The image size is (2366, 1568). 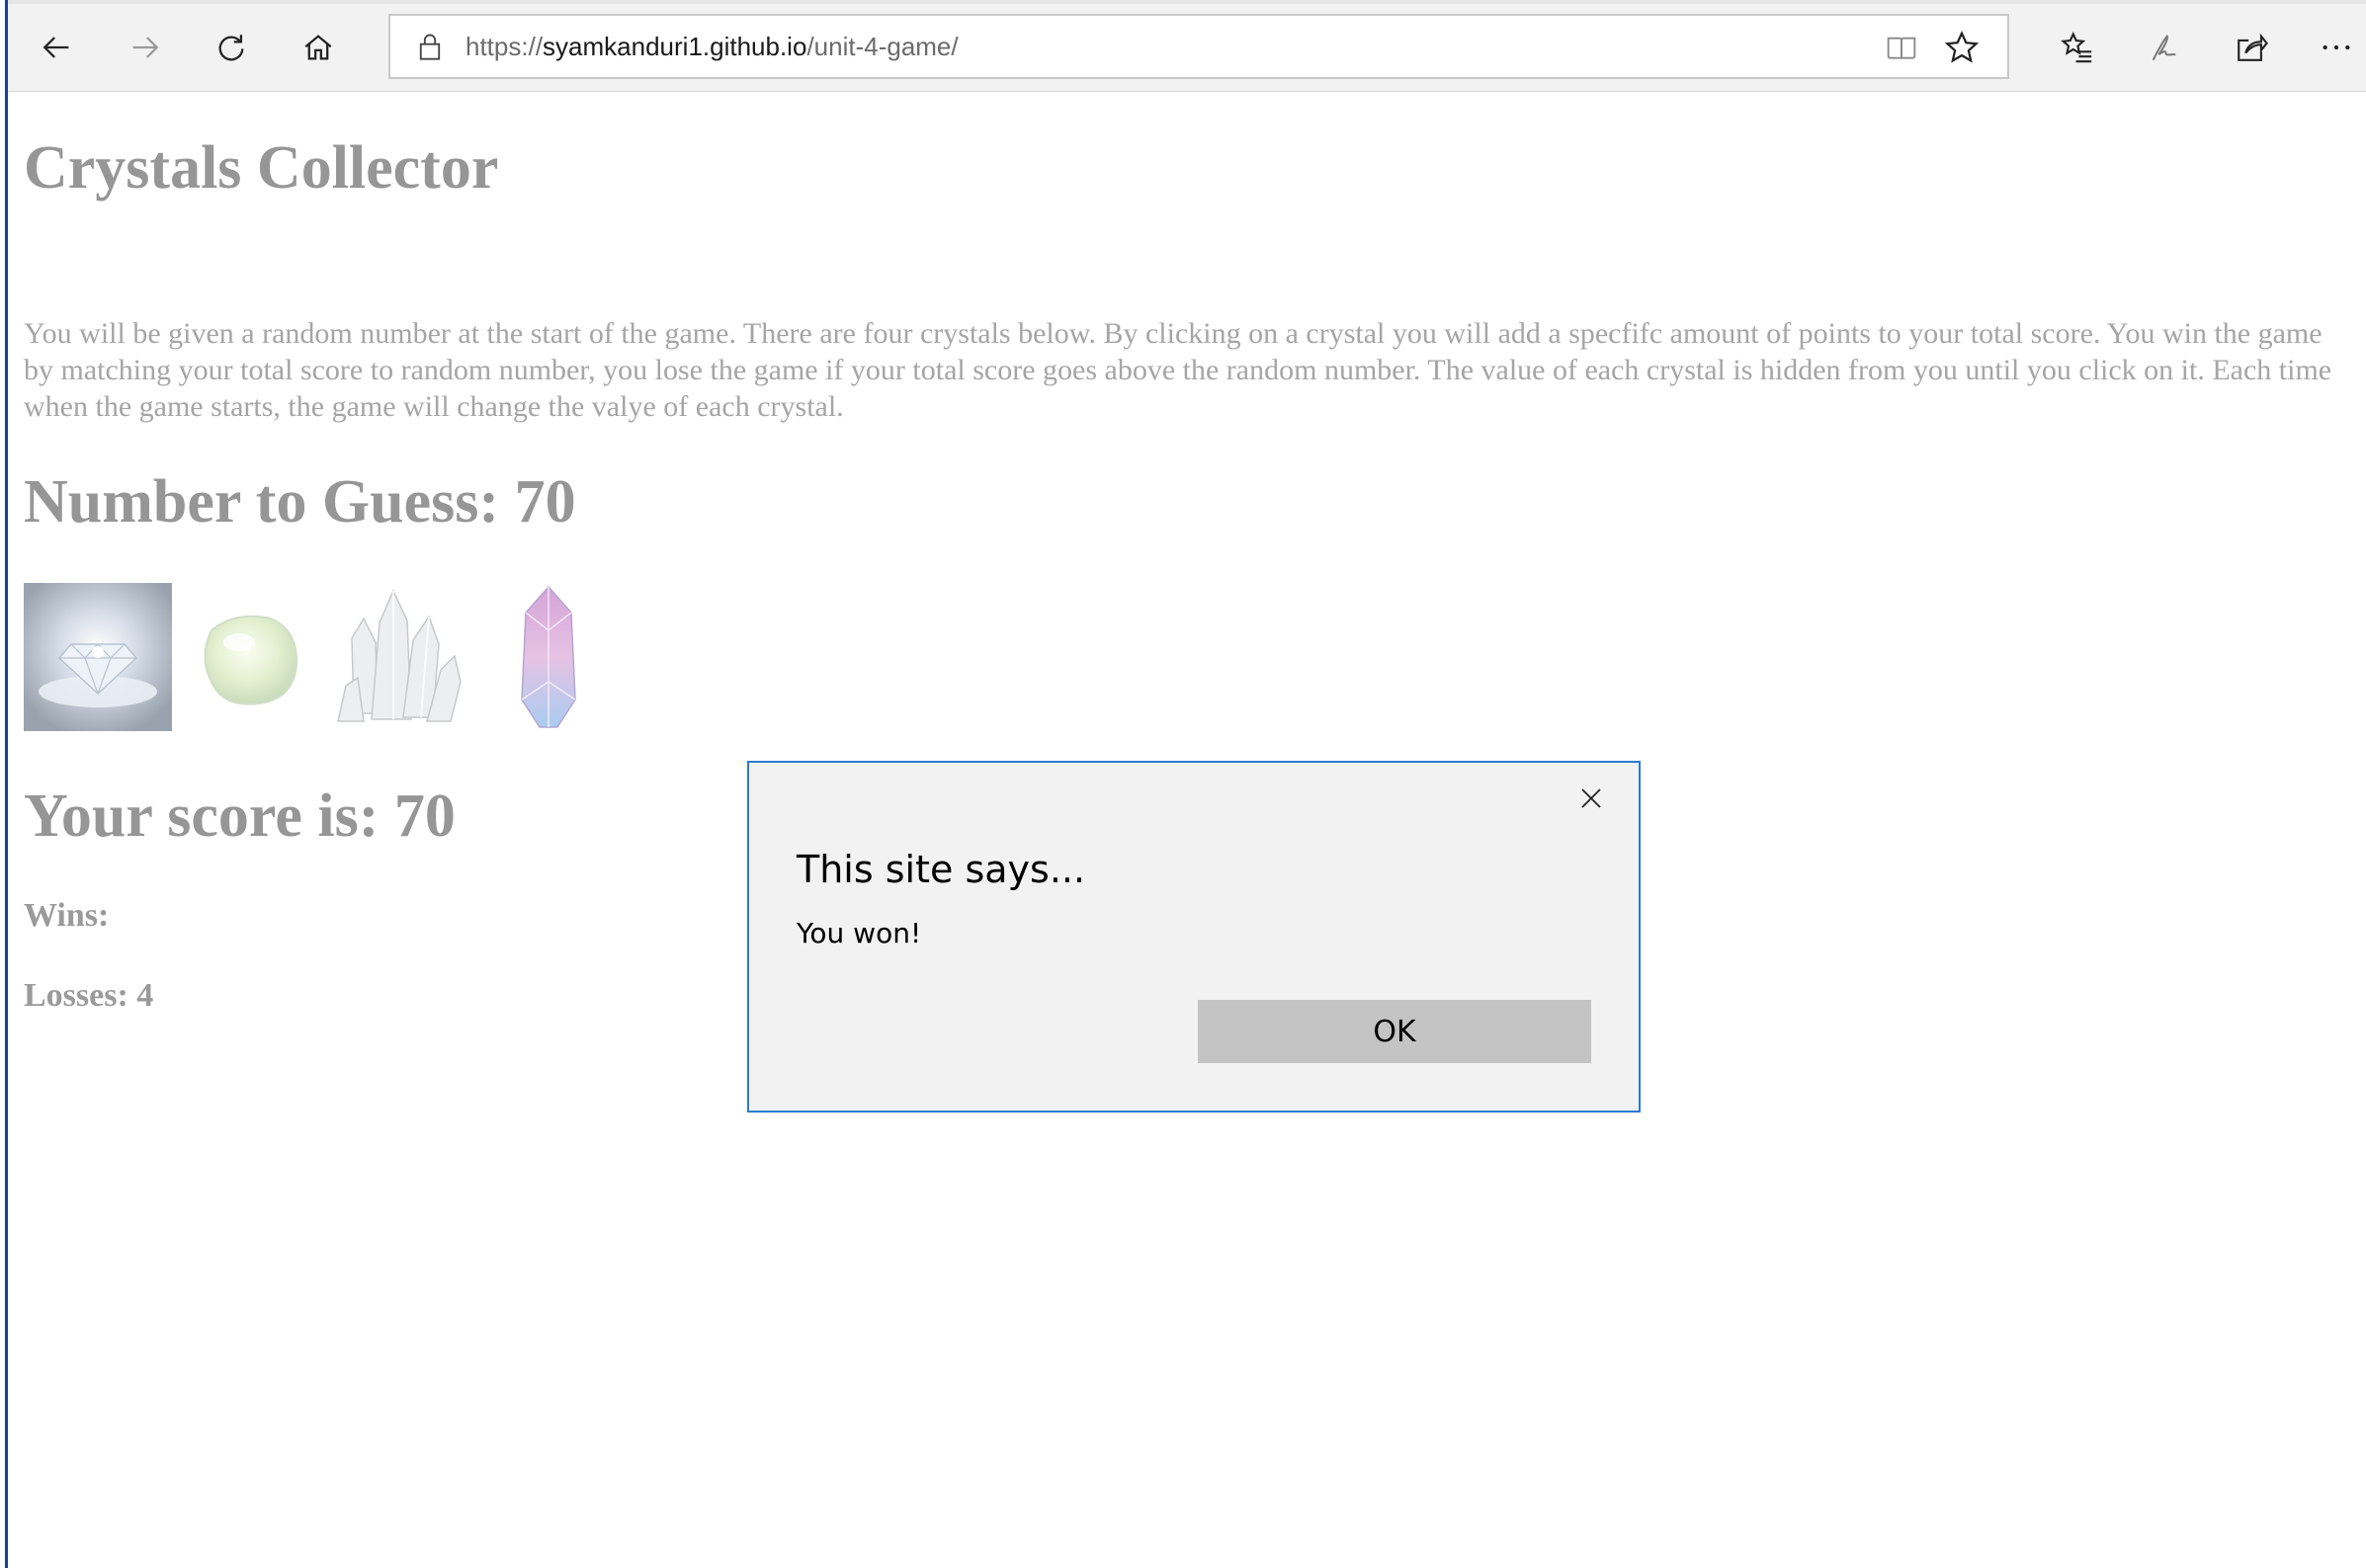 What do you see at coordinates (98, 657) in the screenshot?
I see `diamond-crystal` at bounding box center [98, 657].